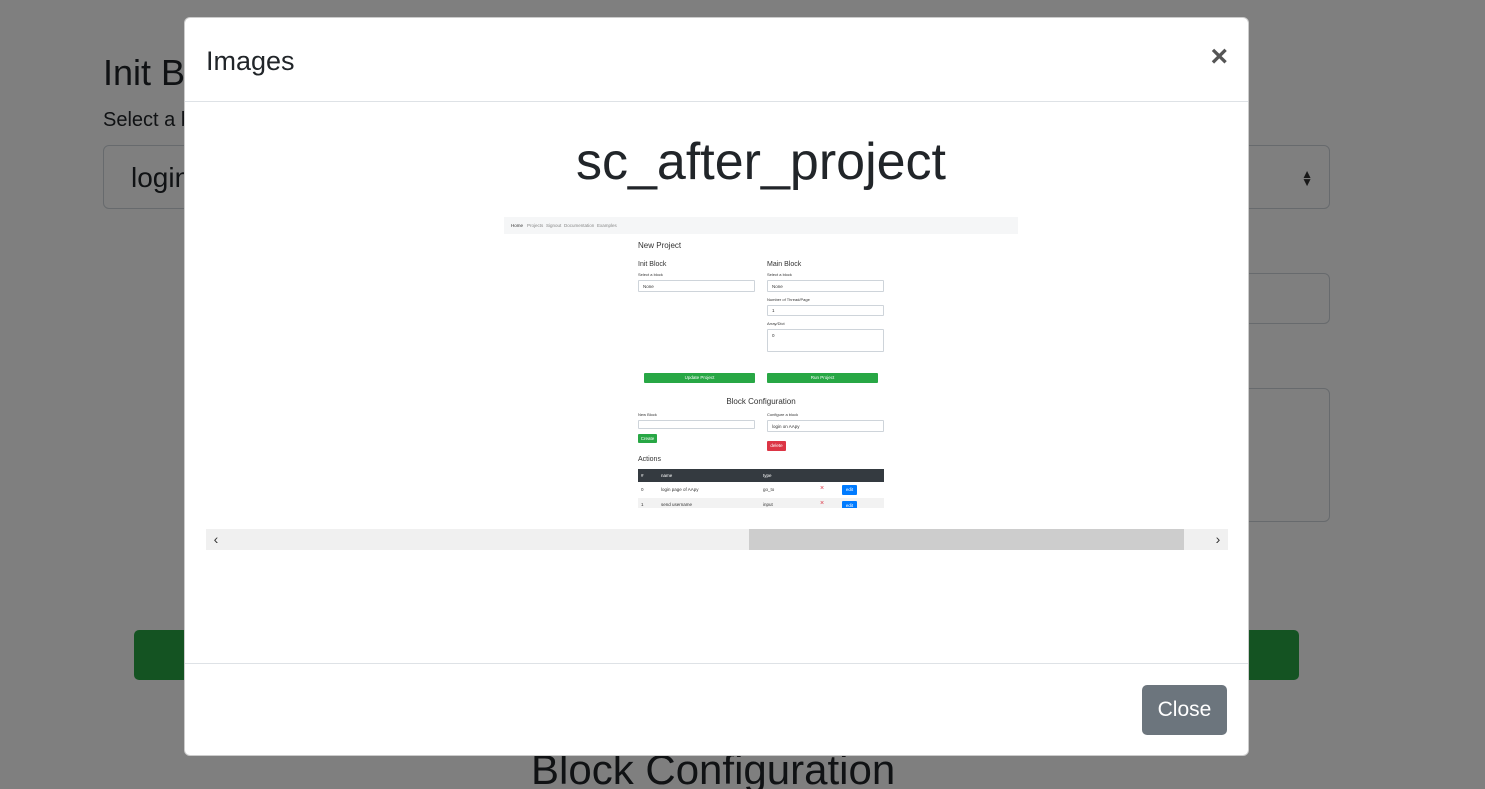  What do you see at coordinates (768, 504) in the screenshot?
I see `screenshot-row-type: input` at bounding box center [768, 504].